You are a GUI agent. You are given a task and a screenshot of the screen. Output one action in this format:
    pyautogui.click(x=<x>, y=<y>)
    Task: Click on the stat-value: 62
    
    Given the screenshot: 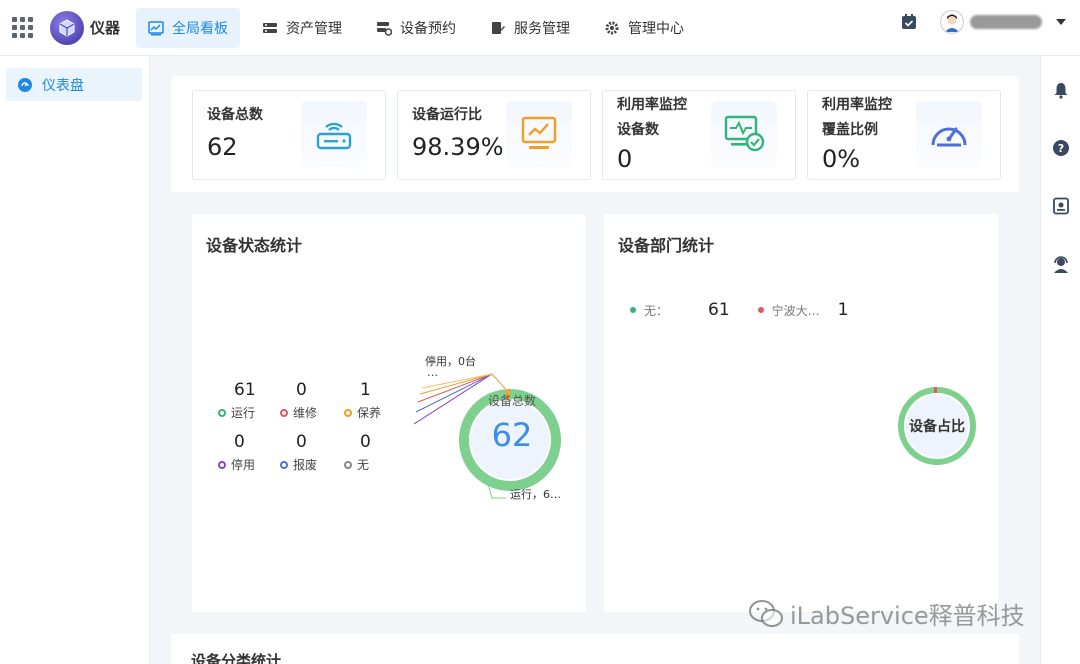 What is the action you would take?
    pyautogui.click(x=222, y=147)
    